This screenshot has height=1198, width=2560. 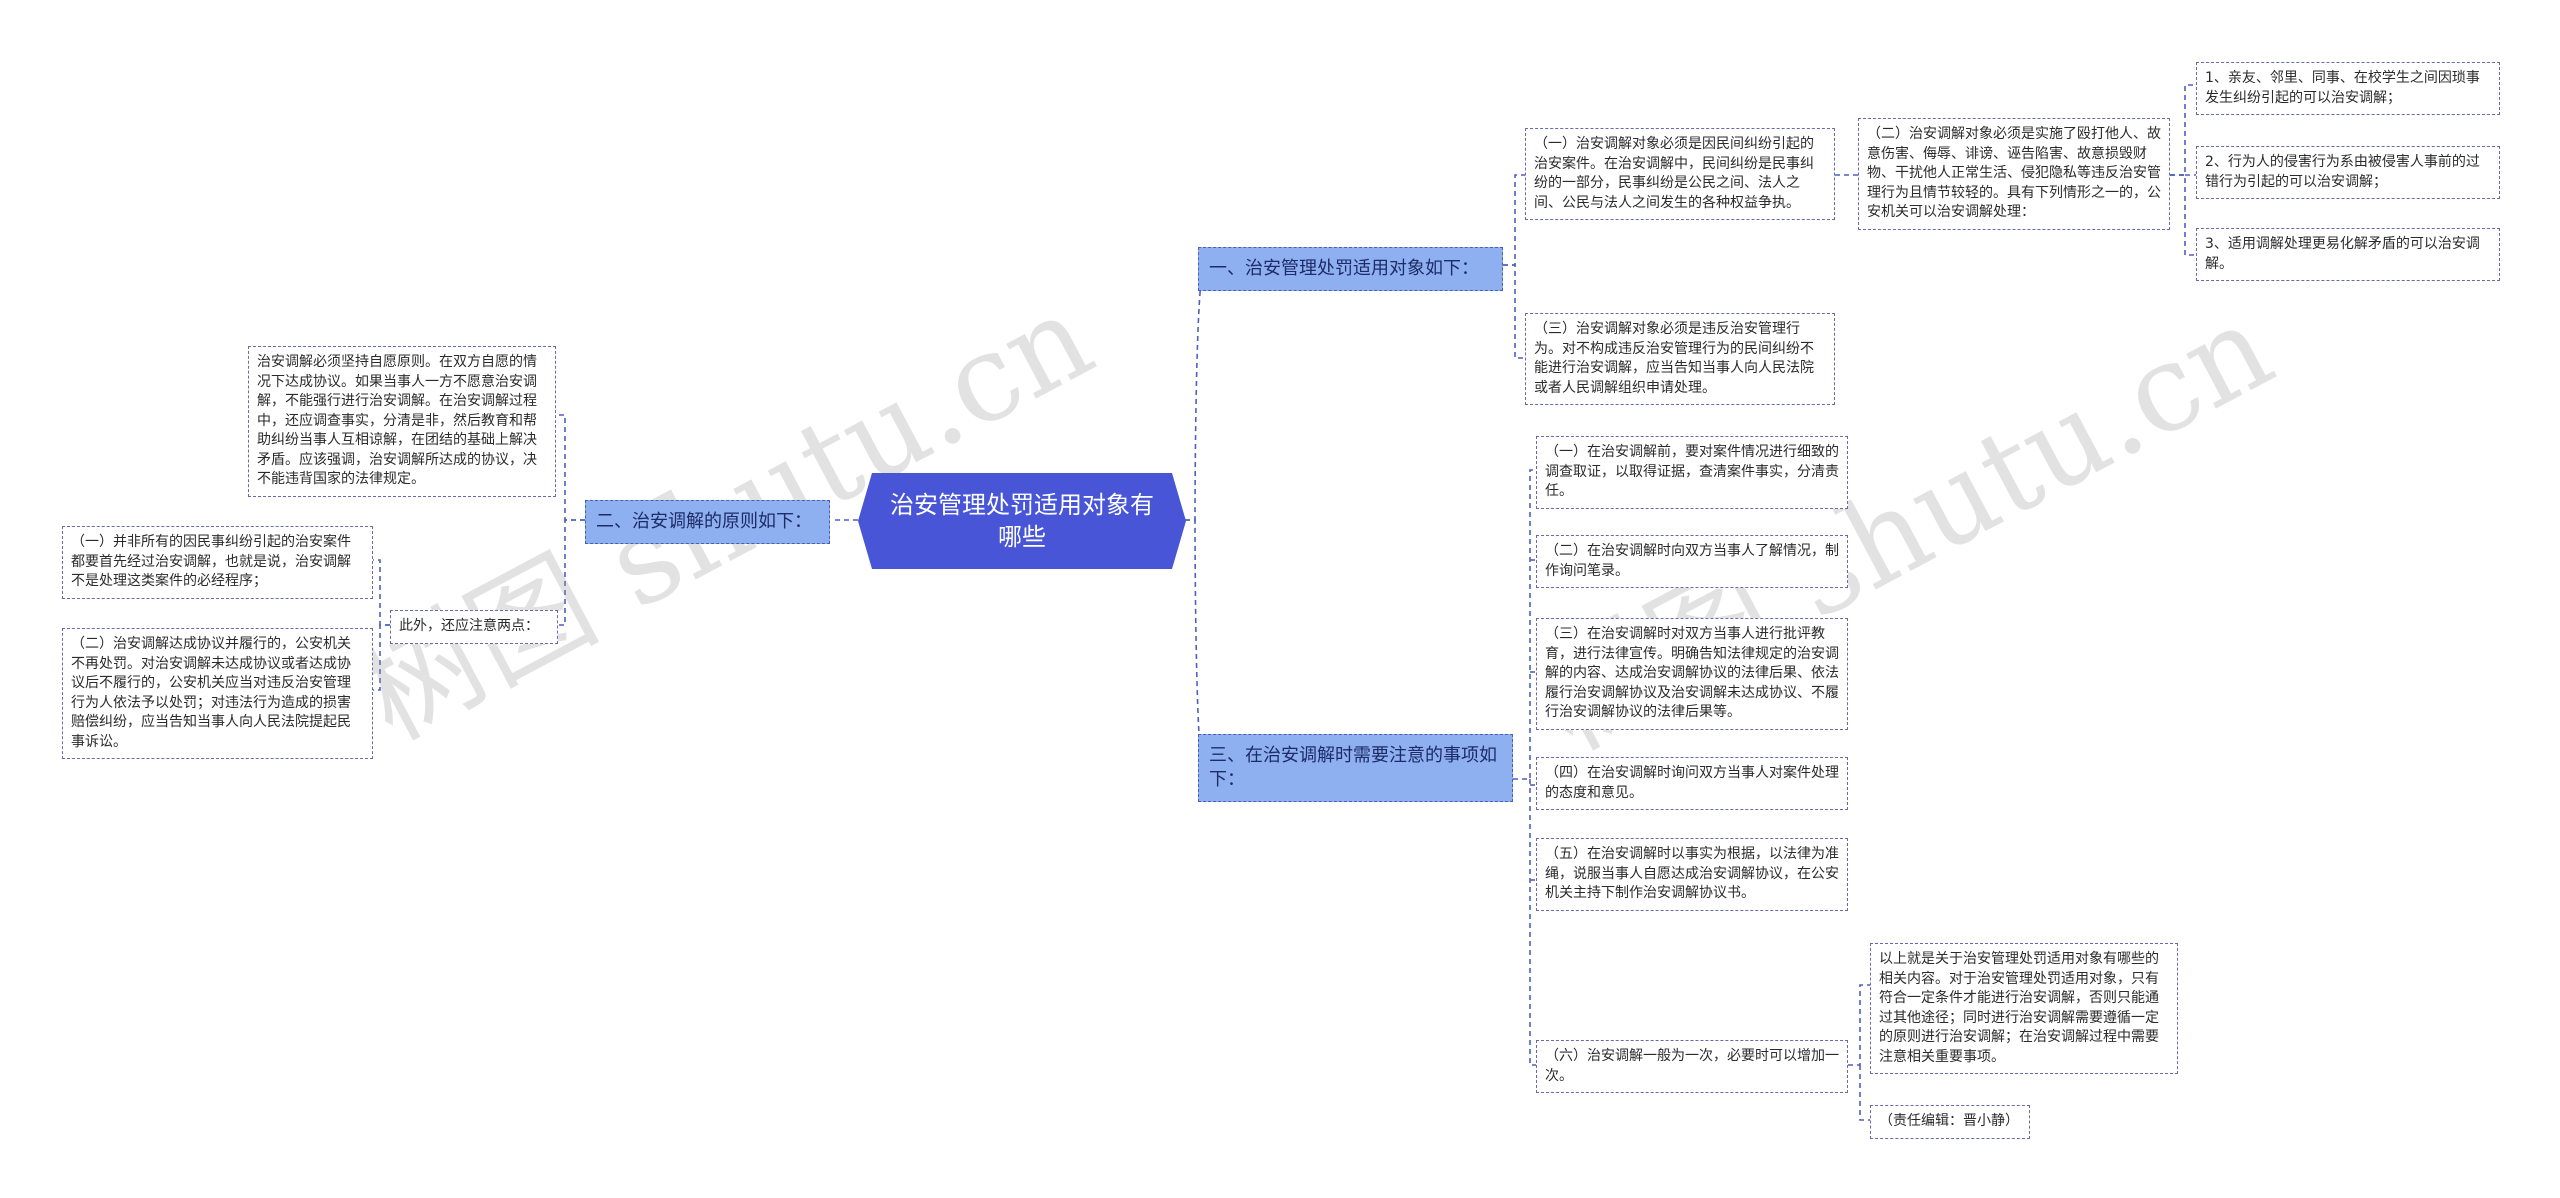 I want to click on branch-mediation-precautions: 三、在治安调解时需要注意的事项如下：, so click(x=1355, y=768).